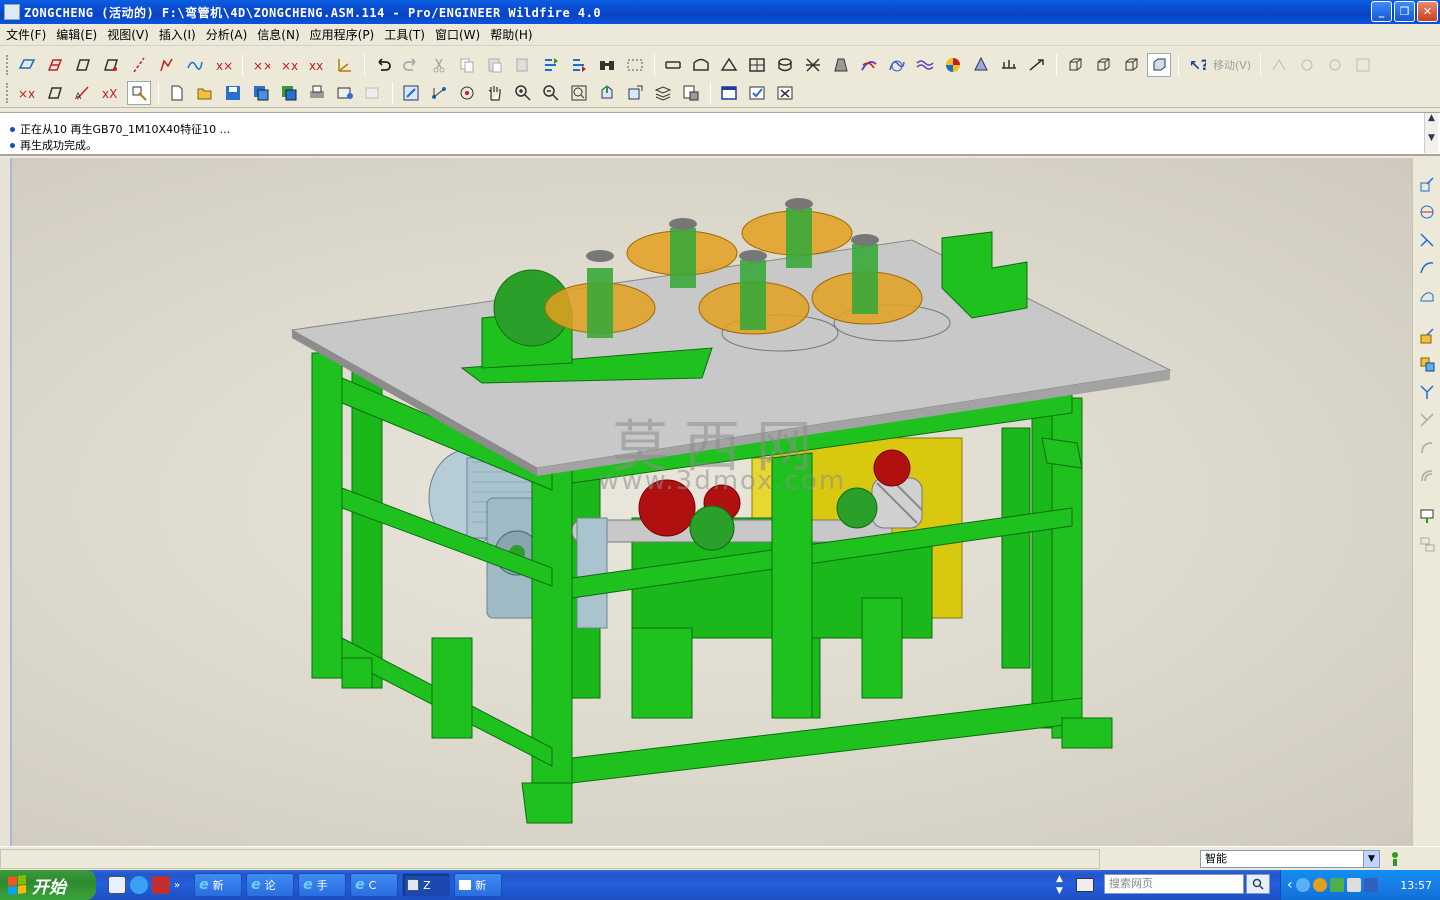 The image size is (1440, 900). What do you see at coordinates (551, 93) in the screenshot?
I see `zoom-out-icon` at bounding box center [551, 93].